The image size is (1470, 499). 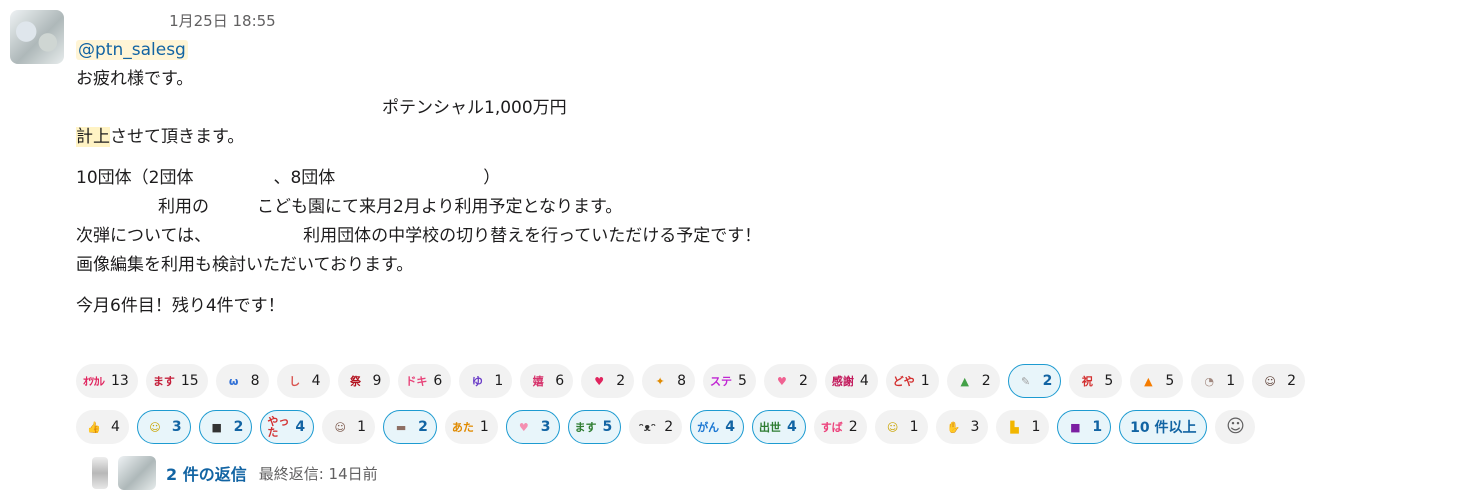 I want to click on reaction-pill: ᵔᴥᵔ 2, so click(x=656, y=427).